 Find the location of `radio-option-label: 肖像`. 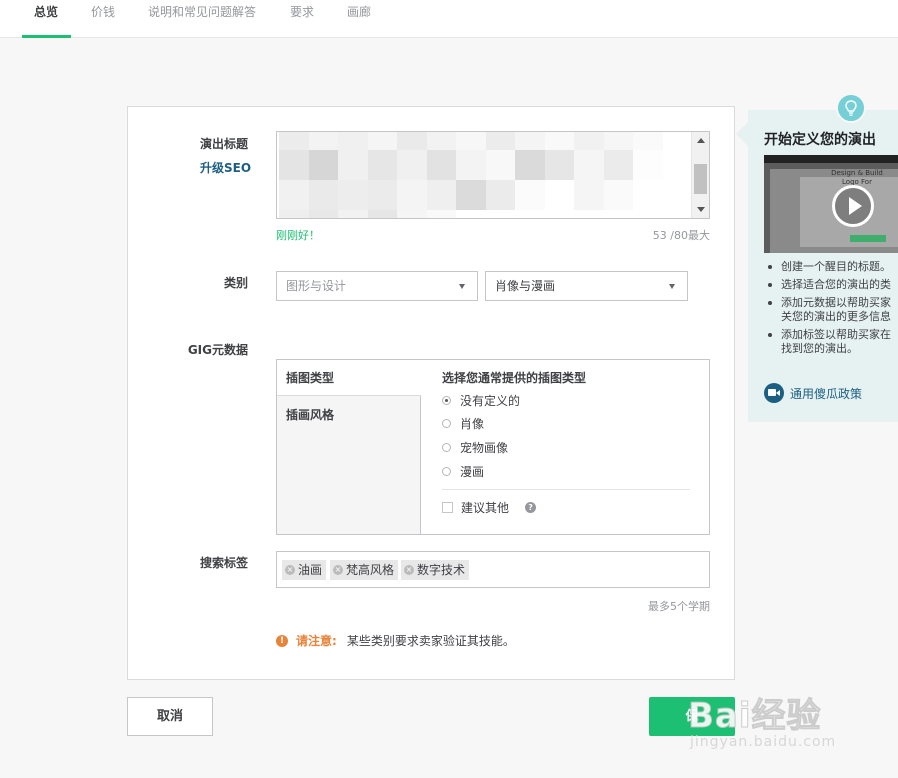

radio-option-label: 肖像 is located at coordinates (472, 423).